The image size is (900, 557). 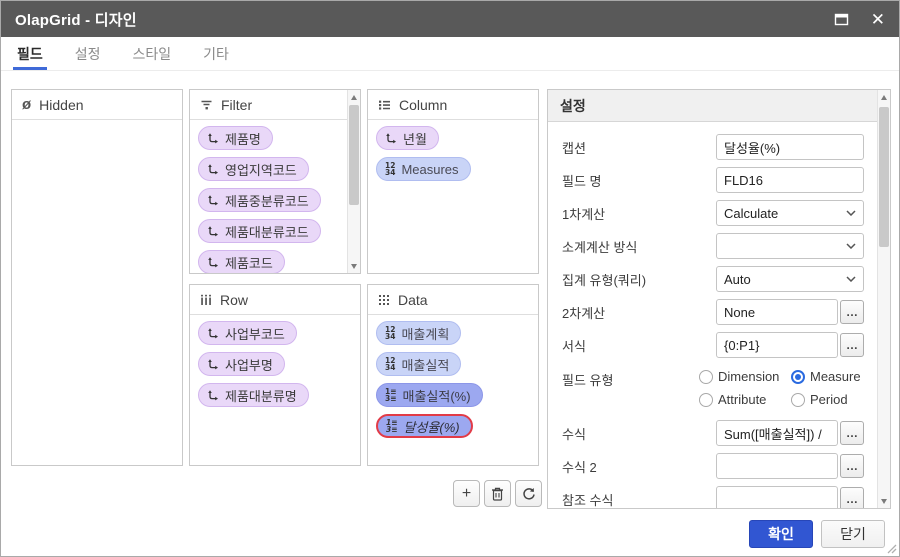 What do you see at coordinates (259, 200) in the screenshot?
I see `field-pill: 제품중분류코드` at bounding box center [259, 200].